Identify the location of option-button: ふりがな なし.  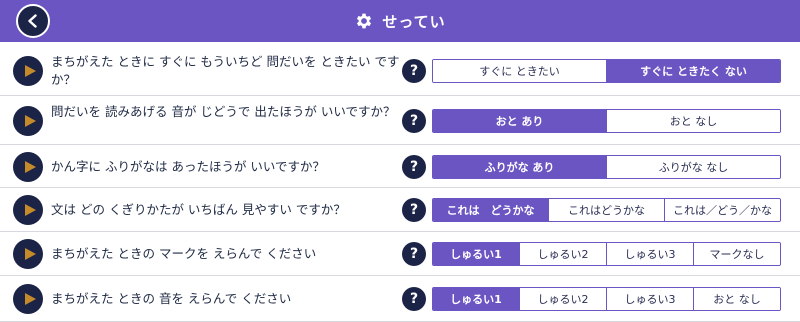
(693, 166).